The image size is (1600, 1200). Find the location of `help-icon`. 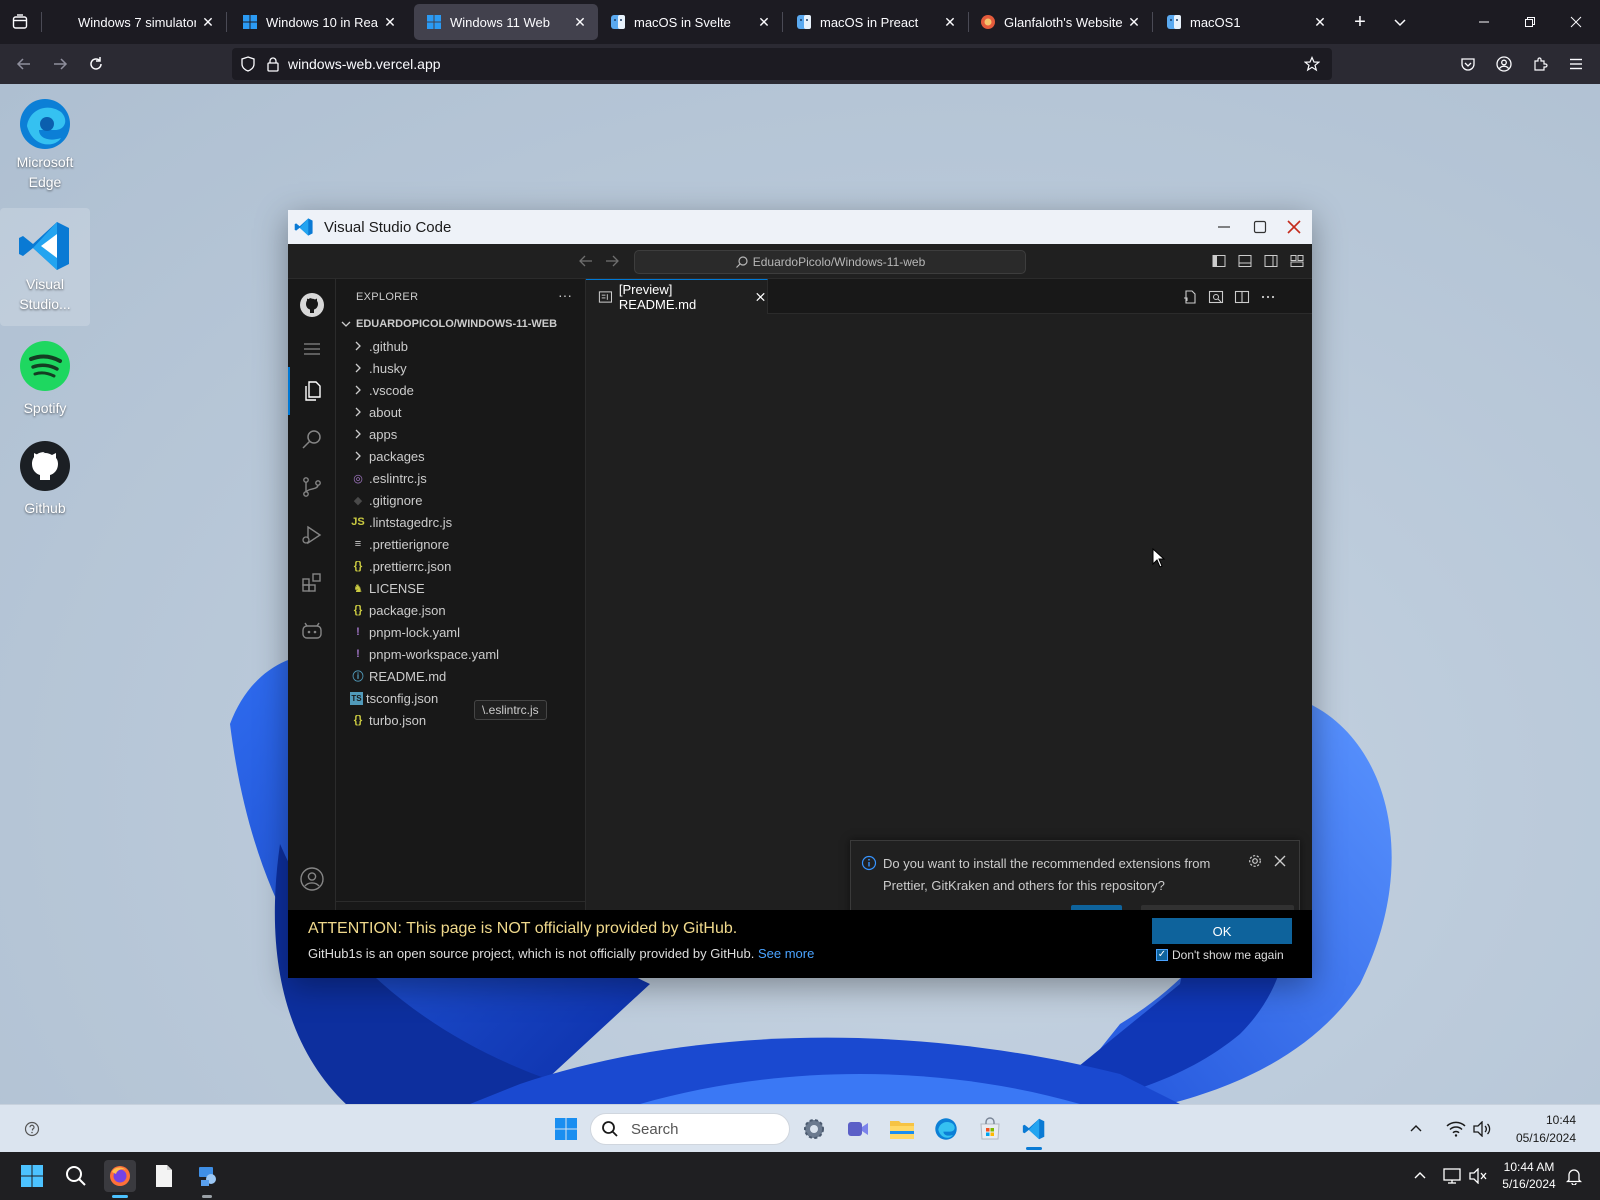

help-icon is located at coordinates (32, 1129).